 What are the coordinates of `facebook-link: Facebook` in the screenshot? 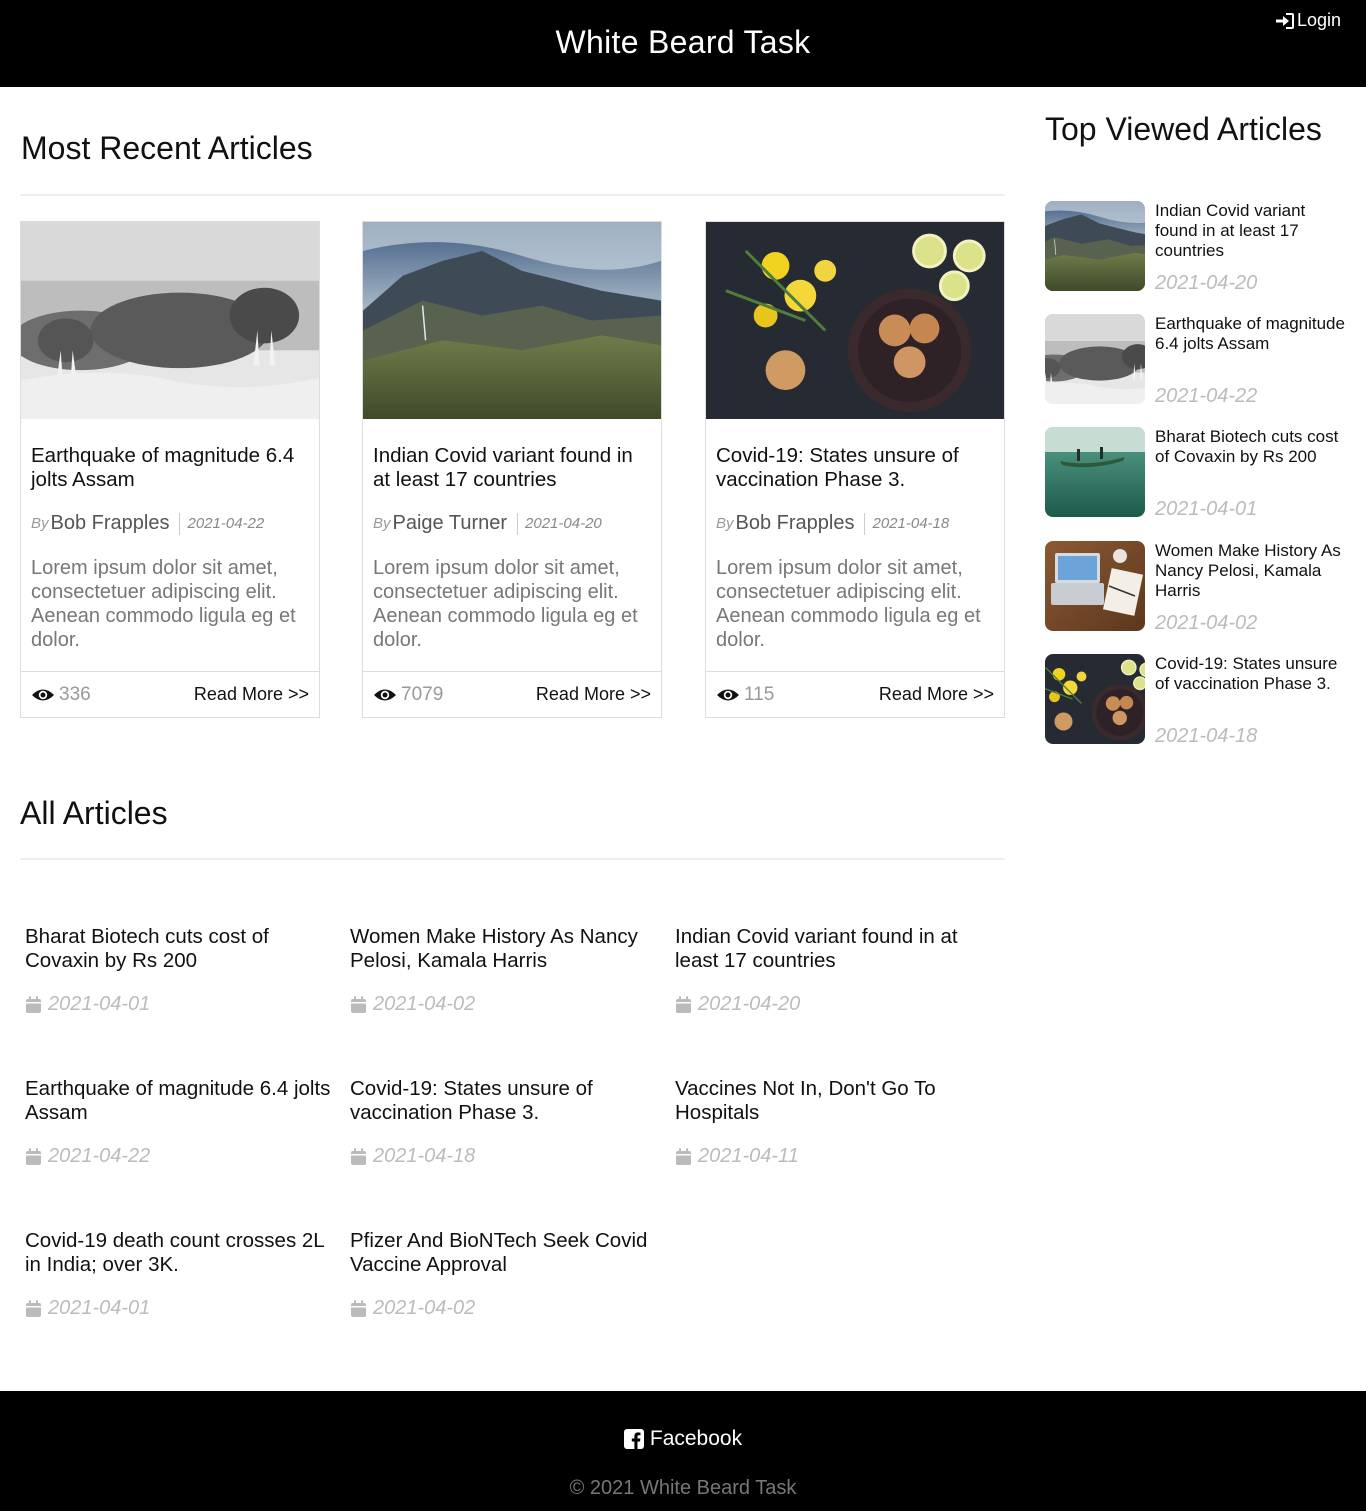 It's located at (683, 1439).